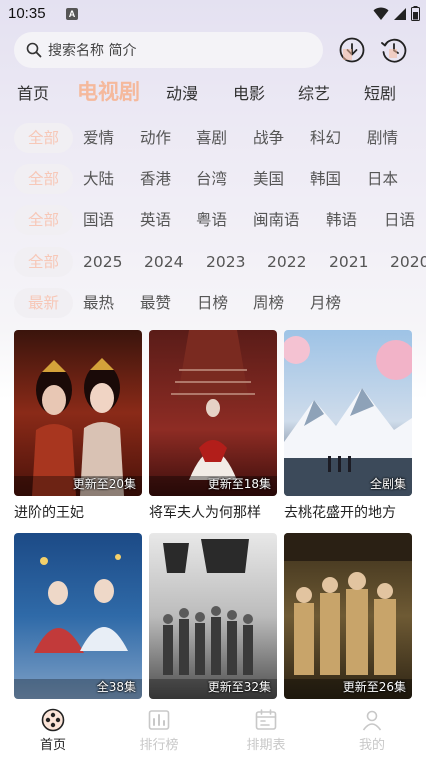 The width and height of the screenshot is (426, 757). I want to click on filter-region-taiwan: 台湾, so click(211, 179).